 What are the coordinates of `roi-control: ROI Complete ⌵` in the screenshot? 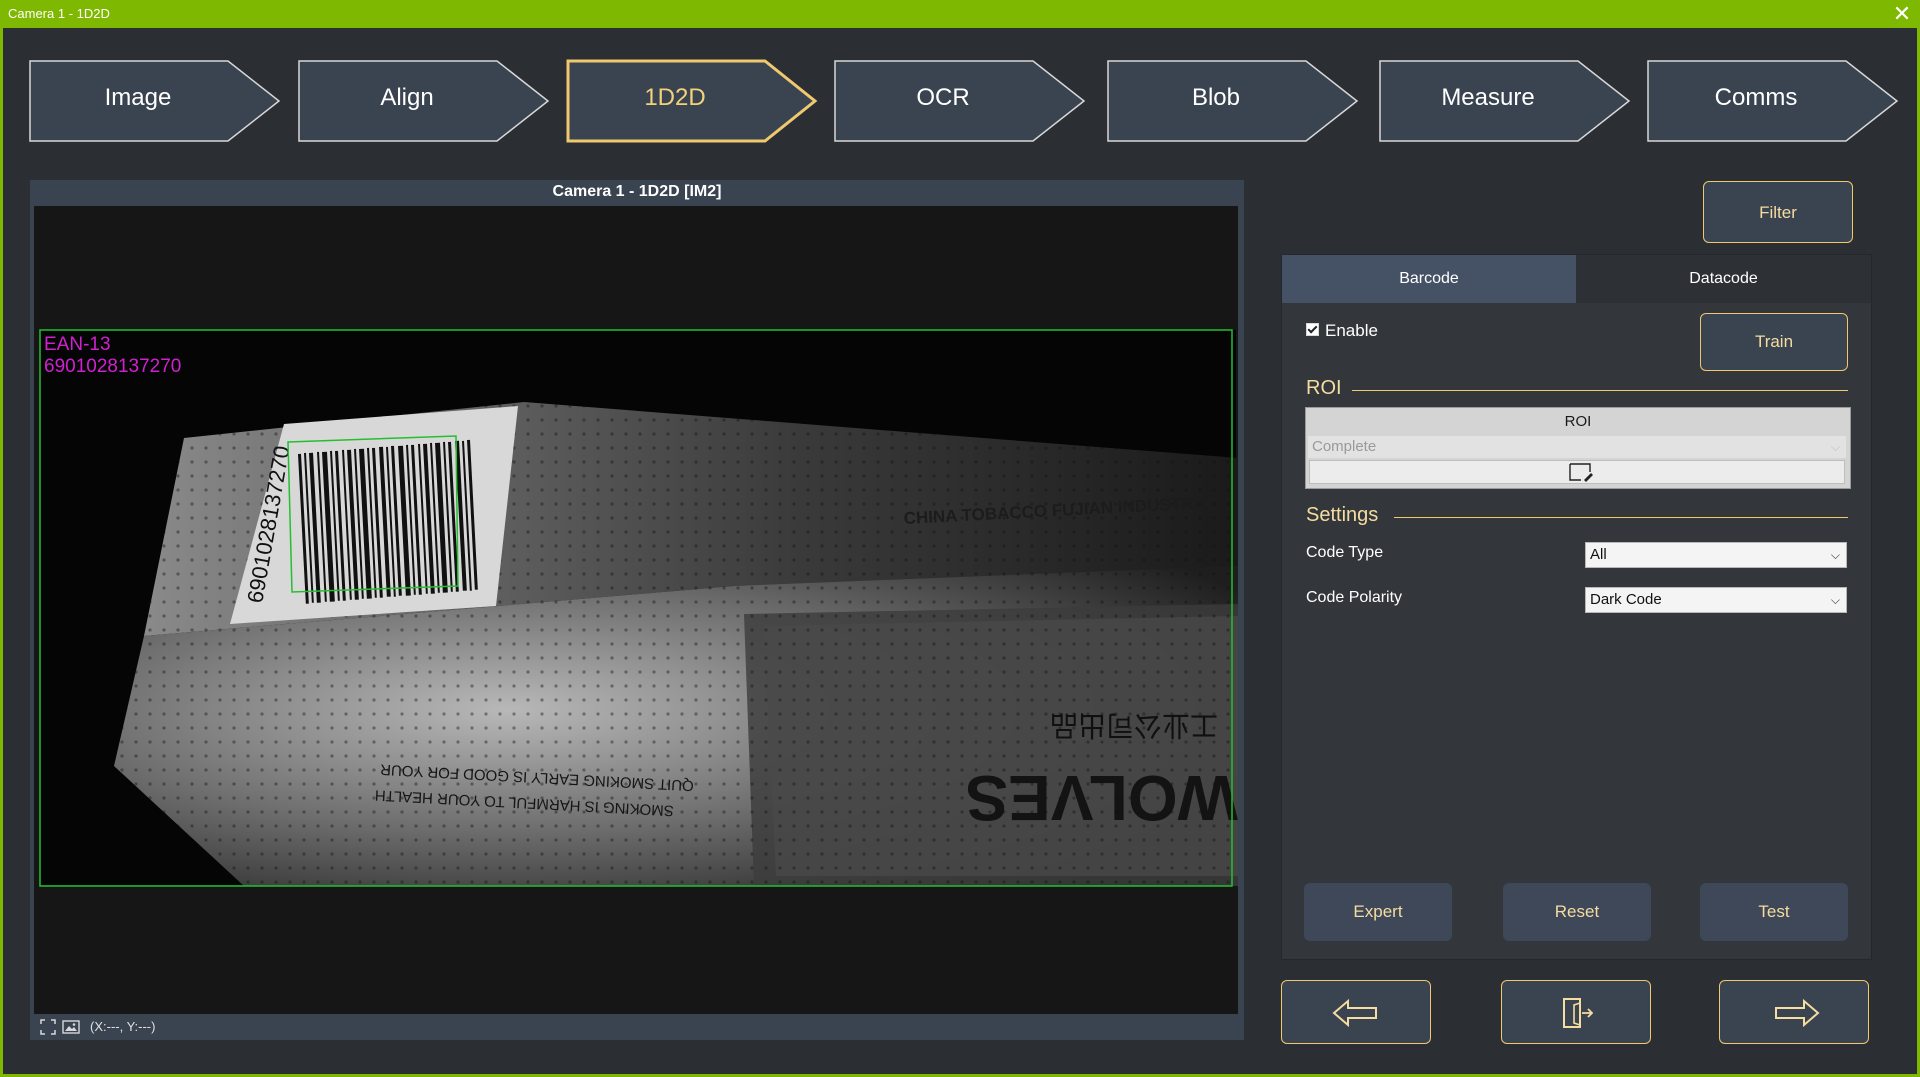 It's located at (1578, 448).